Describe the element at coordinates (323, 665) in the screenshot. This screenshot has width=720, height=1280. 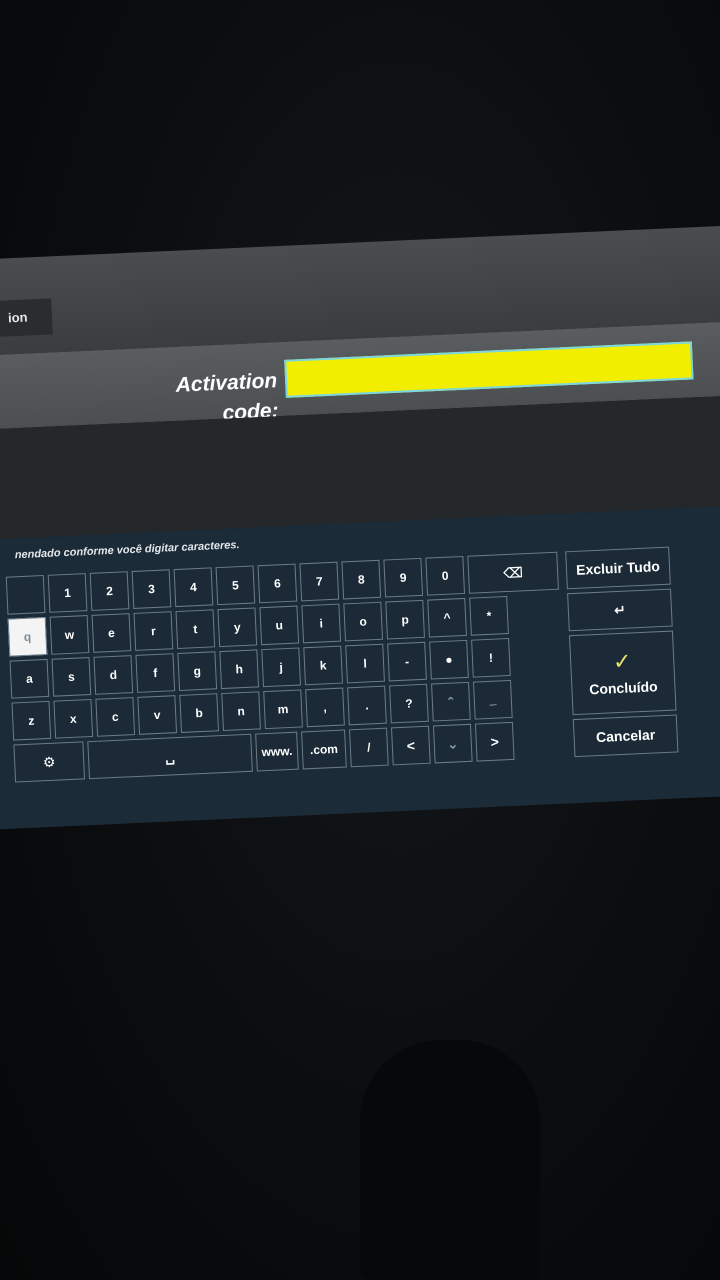
I see `key-k: k` at that location.